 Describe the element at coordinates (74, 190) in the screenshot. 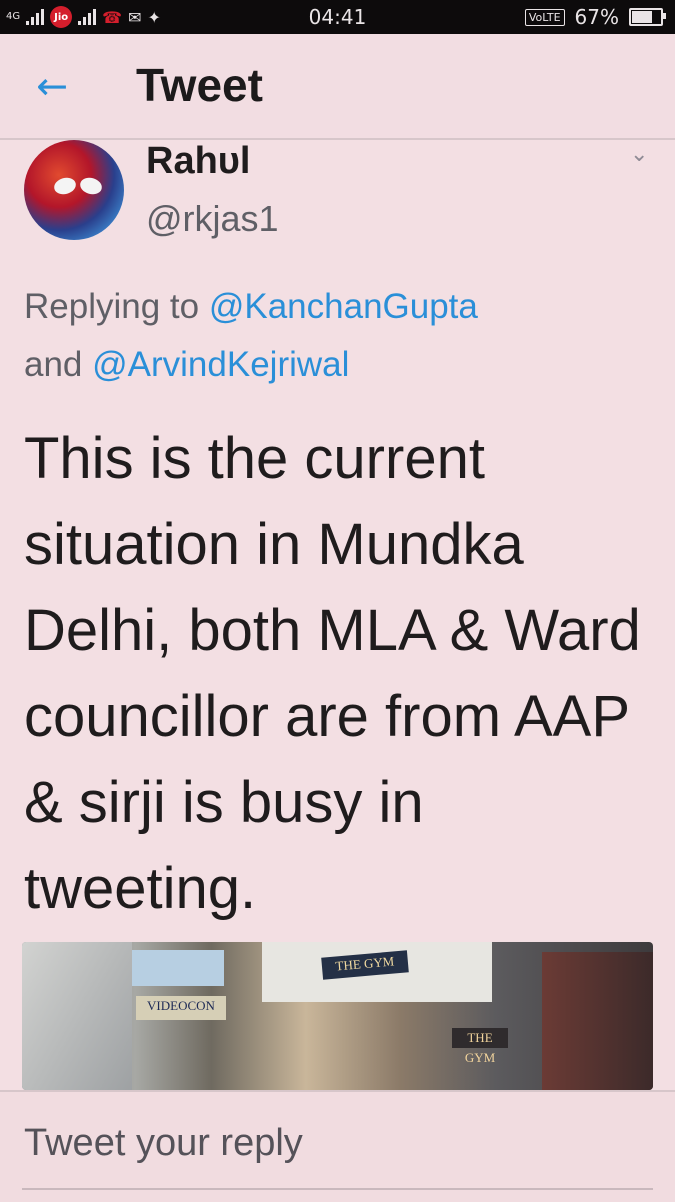

I see `avatar` at that location.